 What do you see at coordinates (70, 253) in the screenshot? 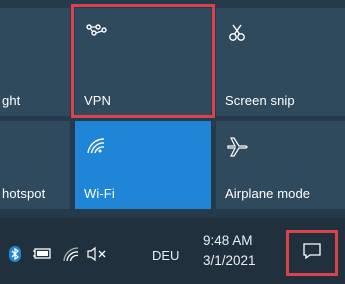
I see `network-wifi-icon` at bounding box center [70, 253].